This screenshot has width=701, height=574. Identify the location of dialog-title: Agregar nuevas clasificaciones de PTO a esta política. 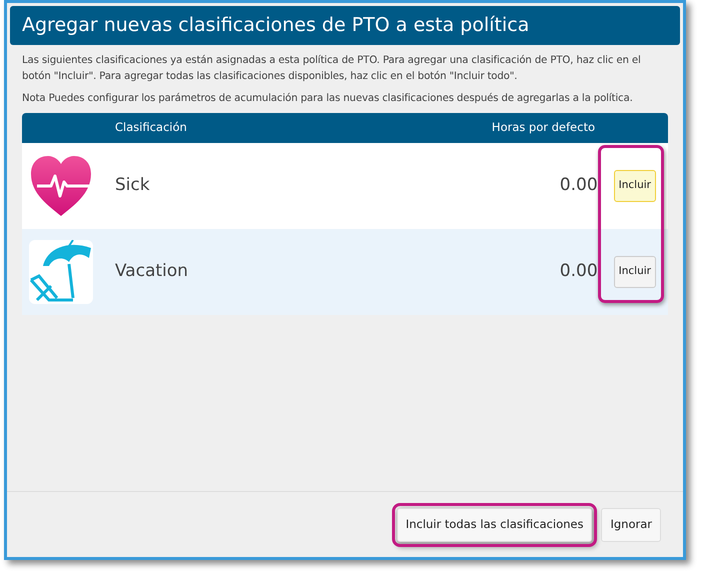
(345, 25).